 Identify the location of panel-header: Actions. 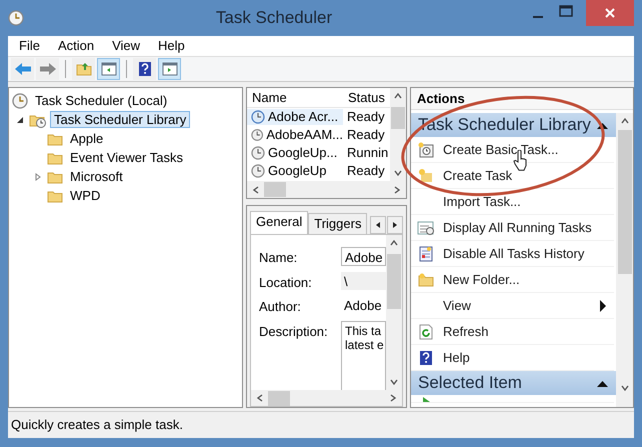
(522, 99).